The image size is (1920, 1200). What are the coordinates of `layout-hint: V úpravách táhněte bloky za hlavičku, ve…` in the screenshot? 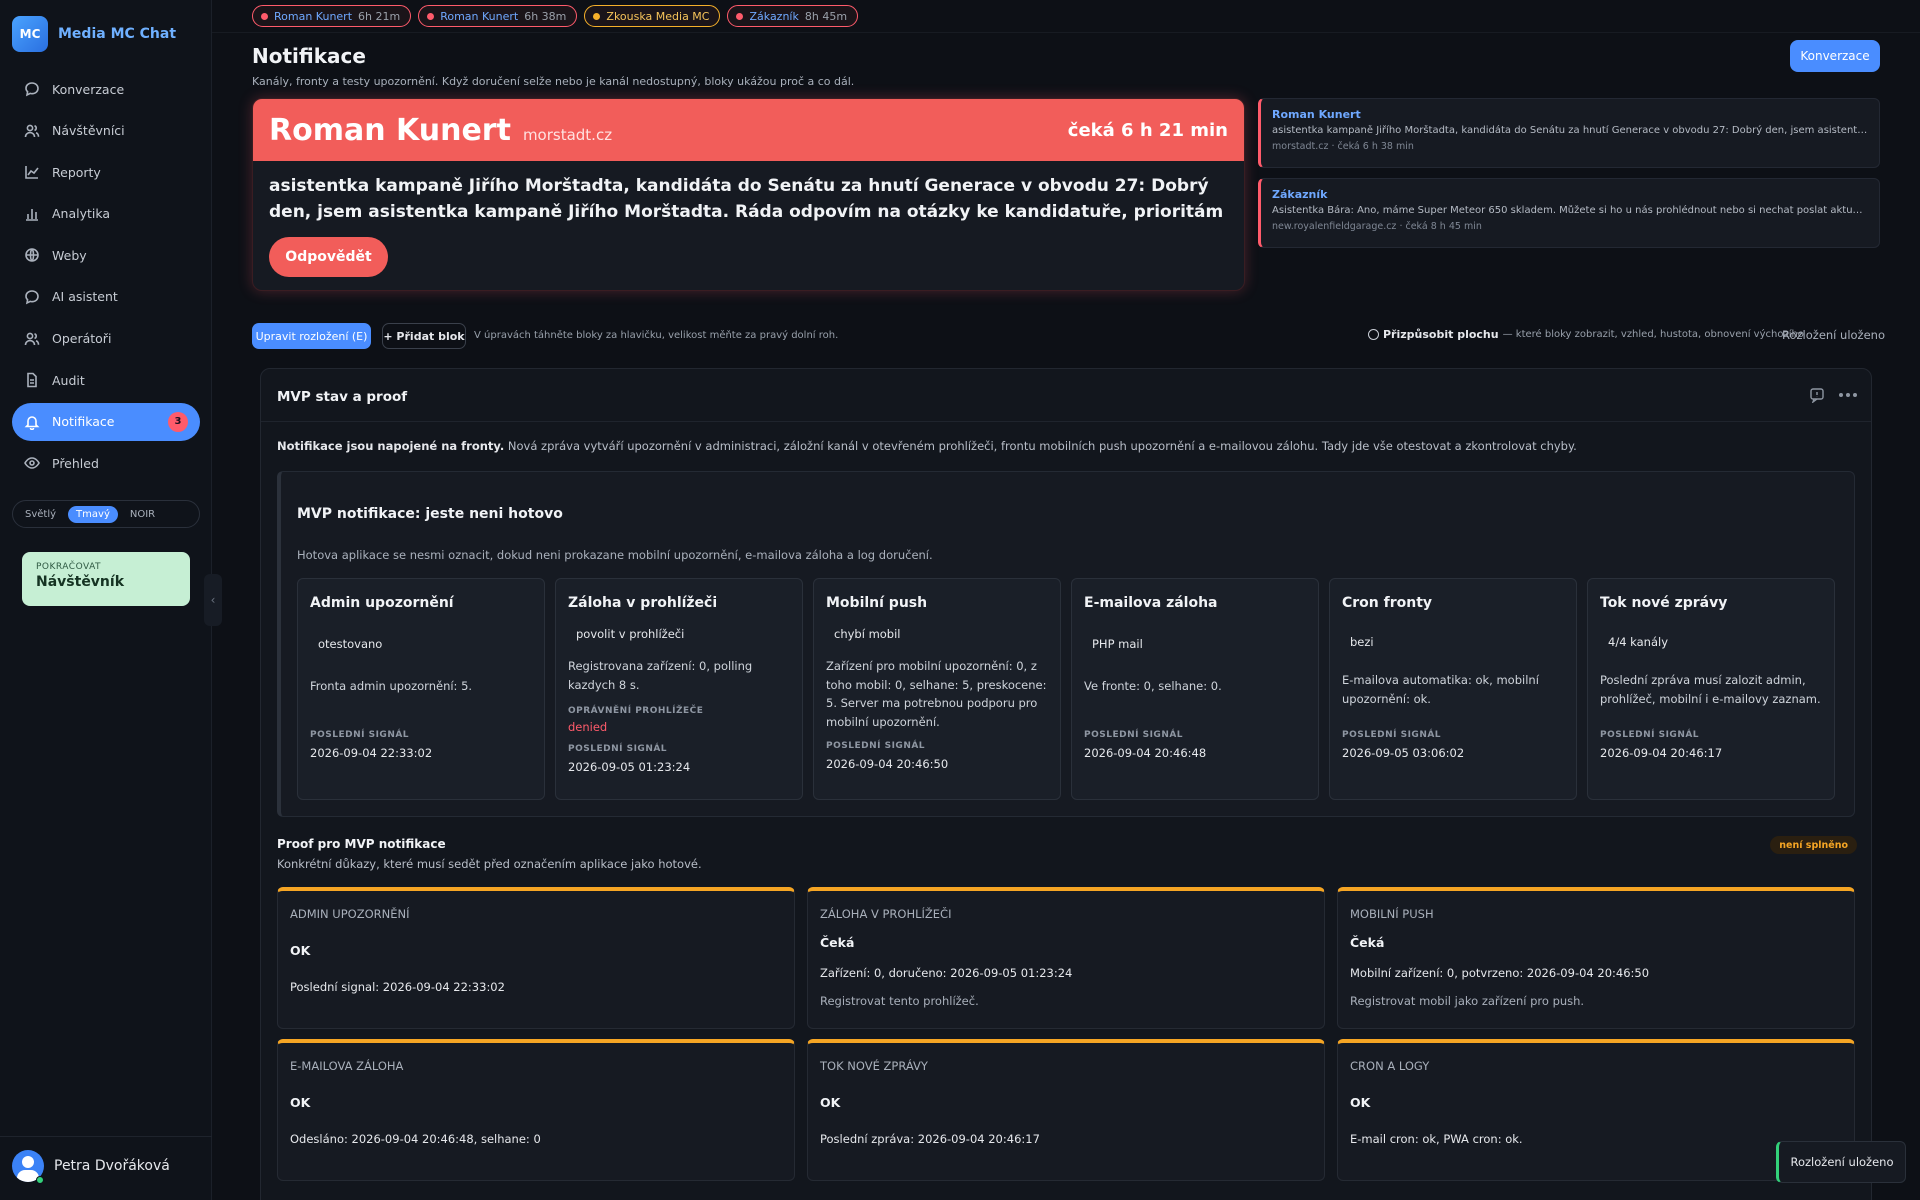 It's located at (656, 335).